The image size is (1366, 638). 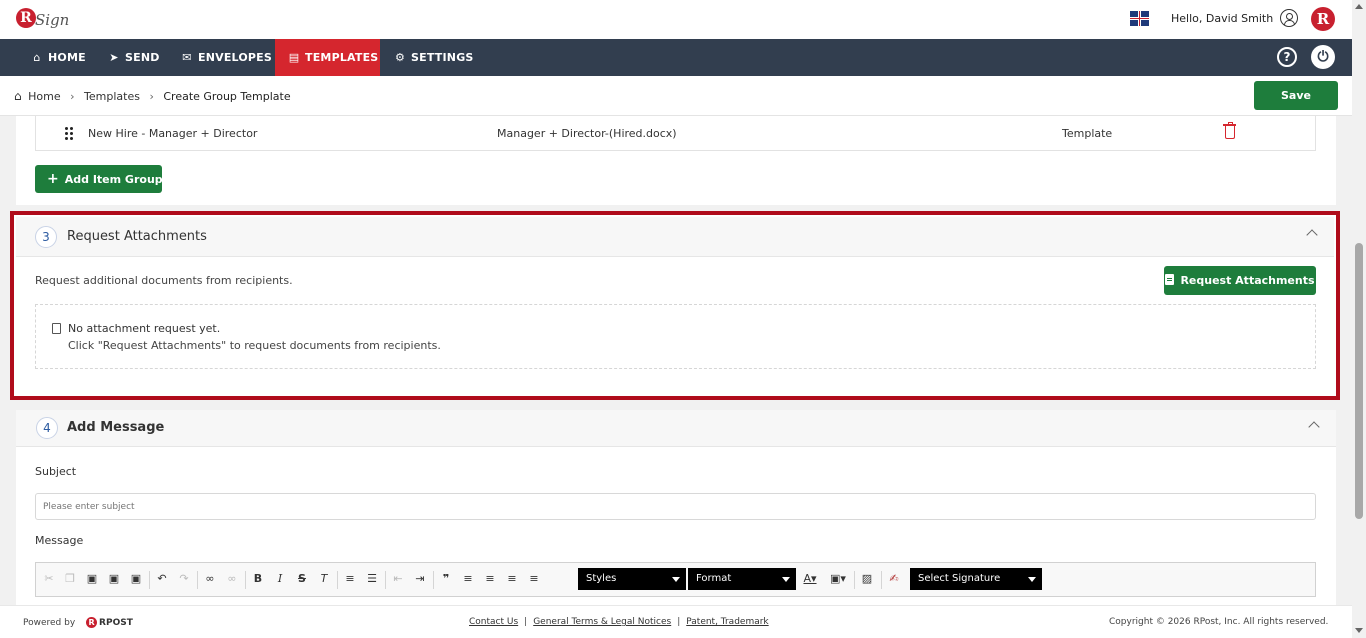 I want to click on link-icon: ∞, so click(x=210, y=579).